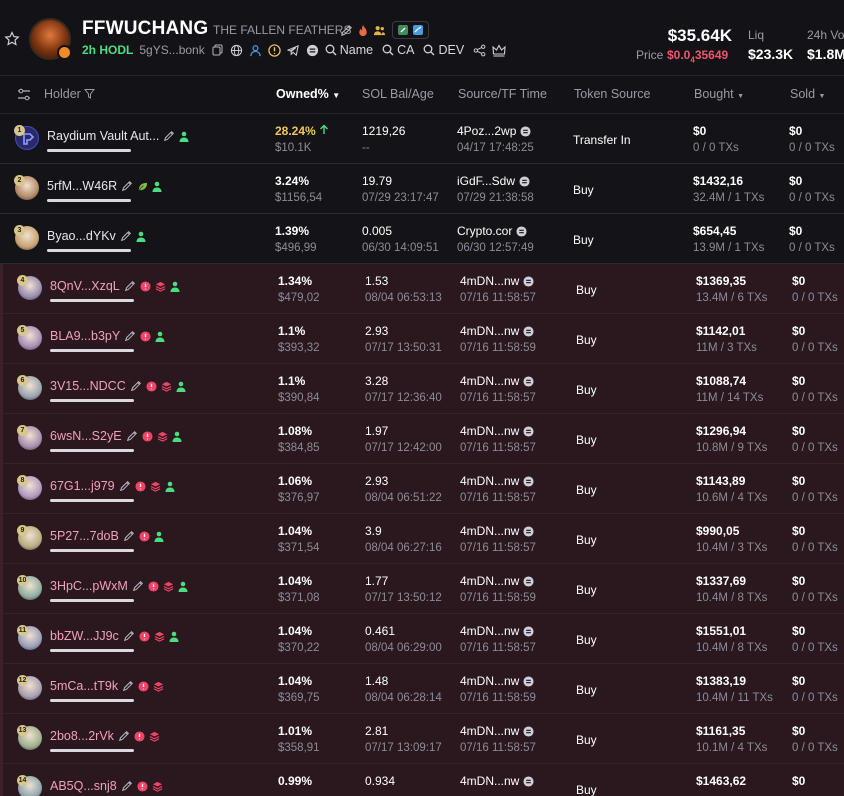 This screenshot has height=796, width=844. Describe the element at coordinates (492, 231) in the screenshot. I see `funding-source: Crypto.cor` at that location.